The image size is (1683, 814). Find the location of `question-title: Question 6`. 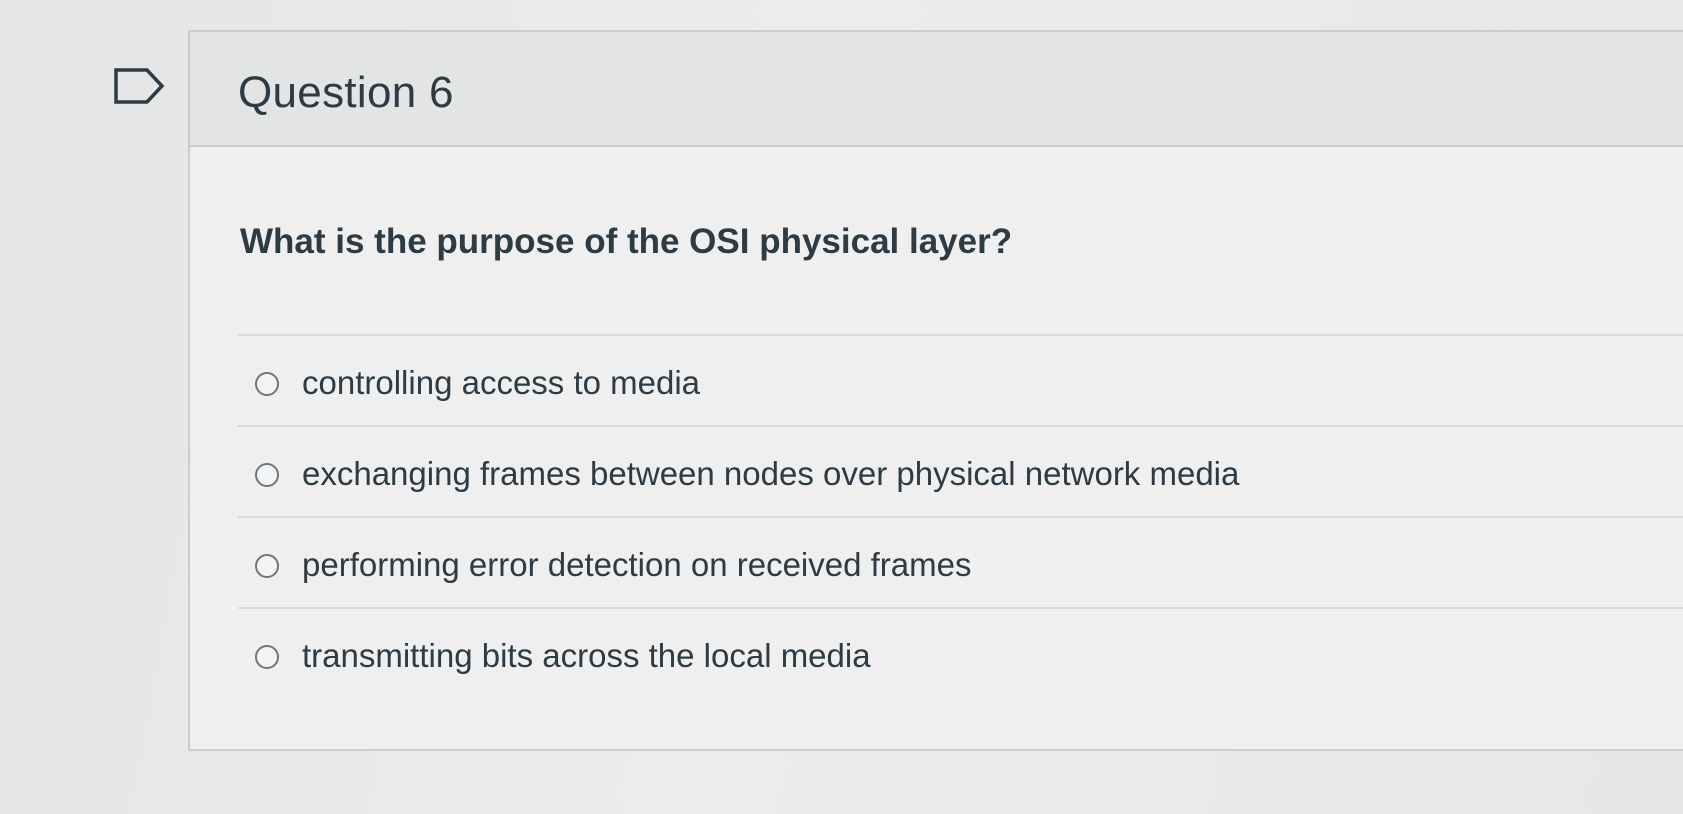

question-title: Question 6 is located at coordinates (346, 92).